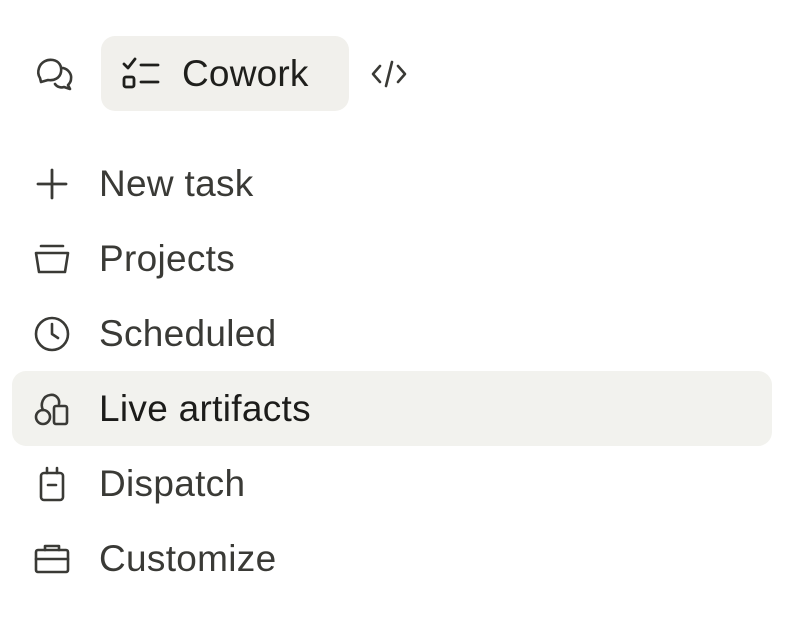  I want to click on plus-icon, so click(52, 184).